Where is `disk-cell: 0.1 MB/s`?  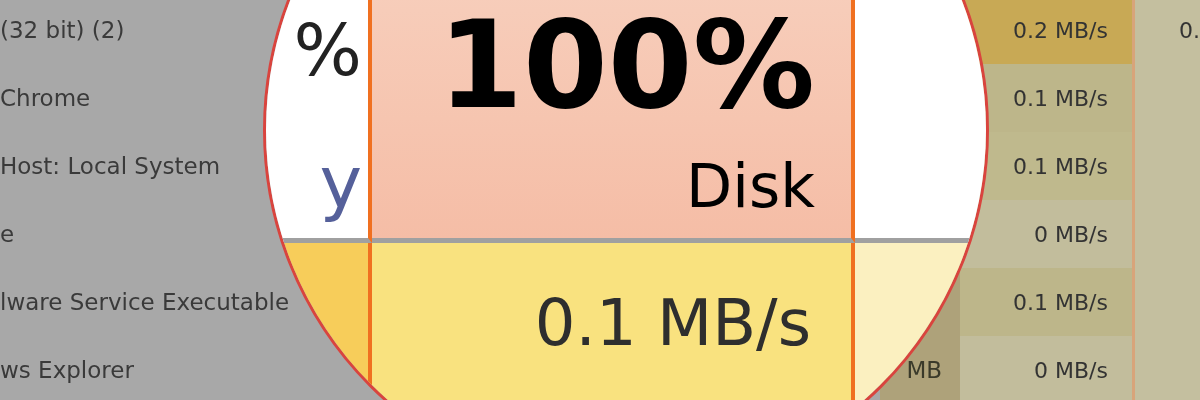
disk-cell: 0.1 MB/s is located at coordinates (1047, 302).